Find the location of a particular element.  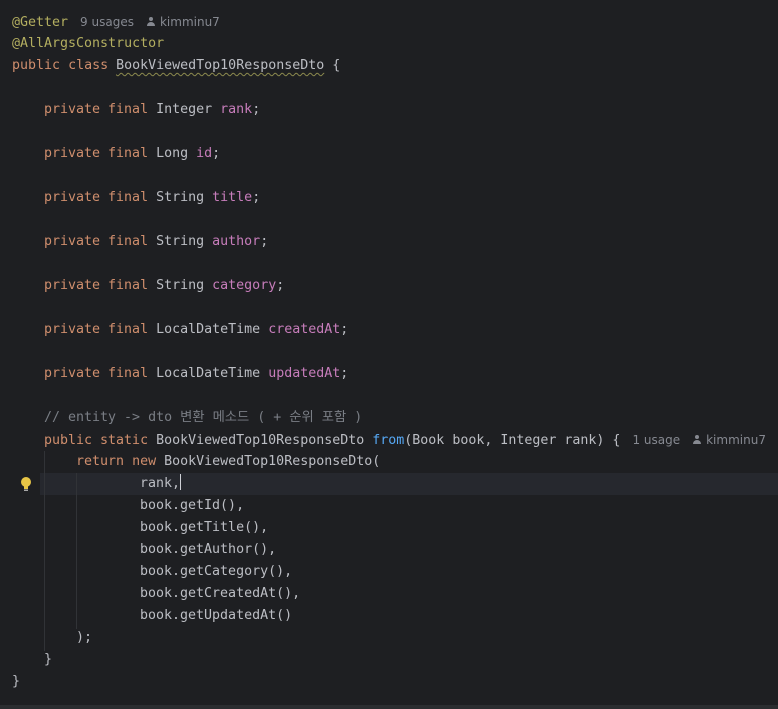

argument-line: book.getCategory(), is located at coordinates (216, 571).